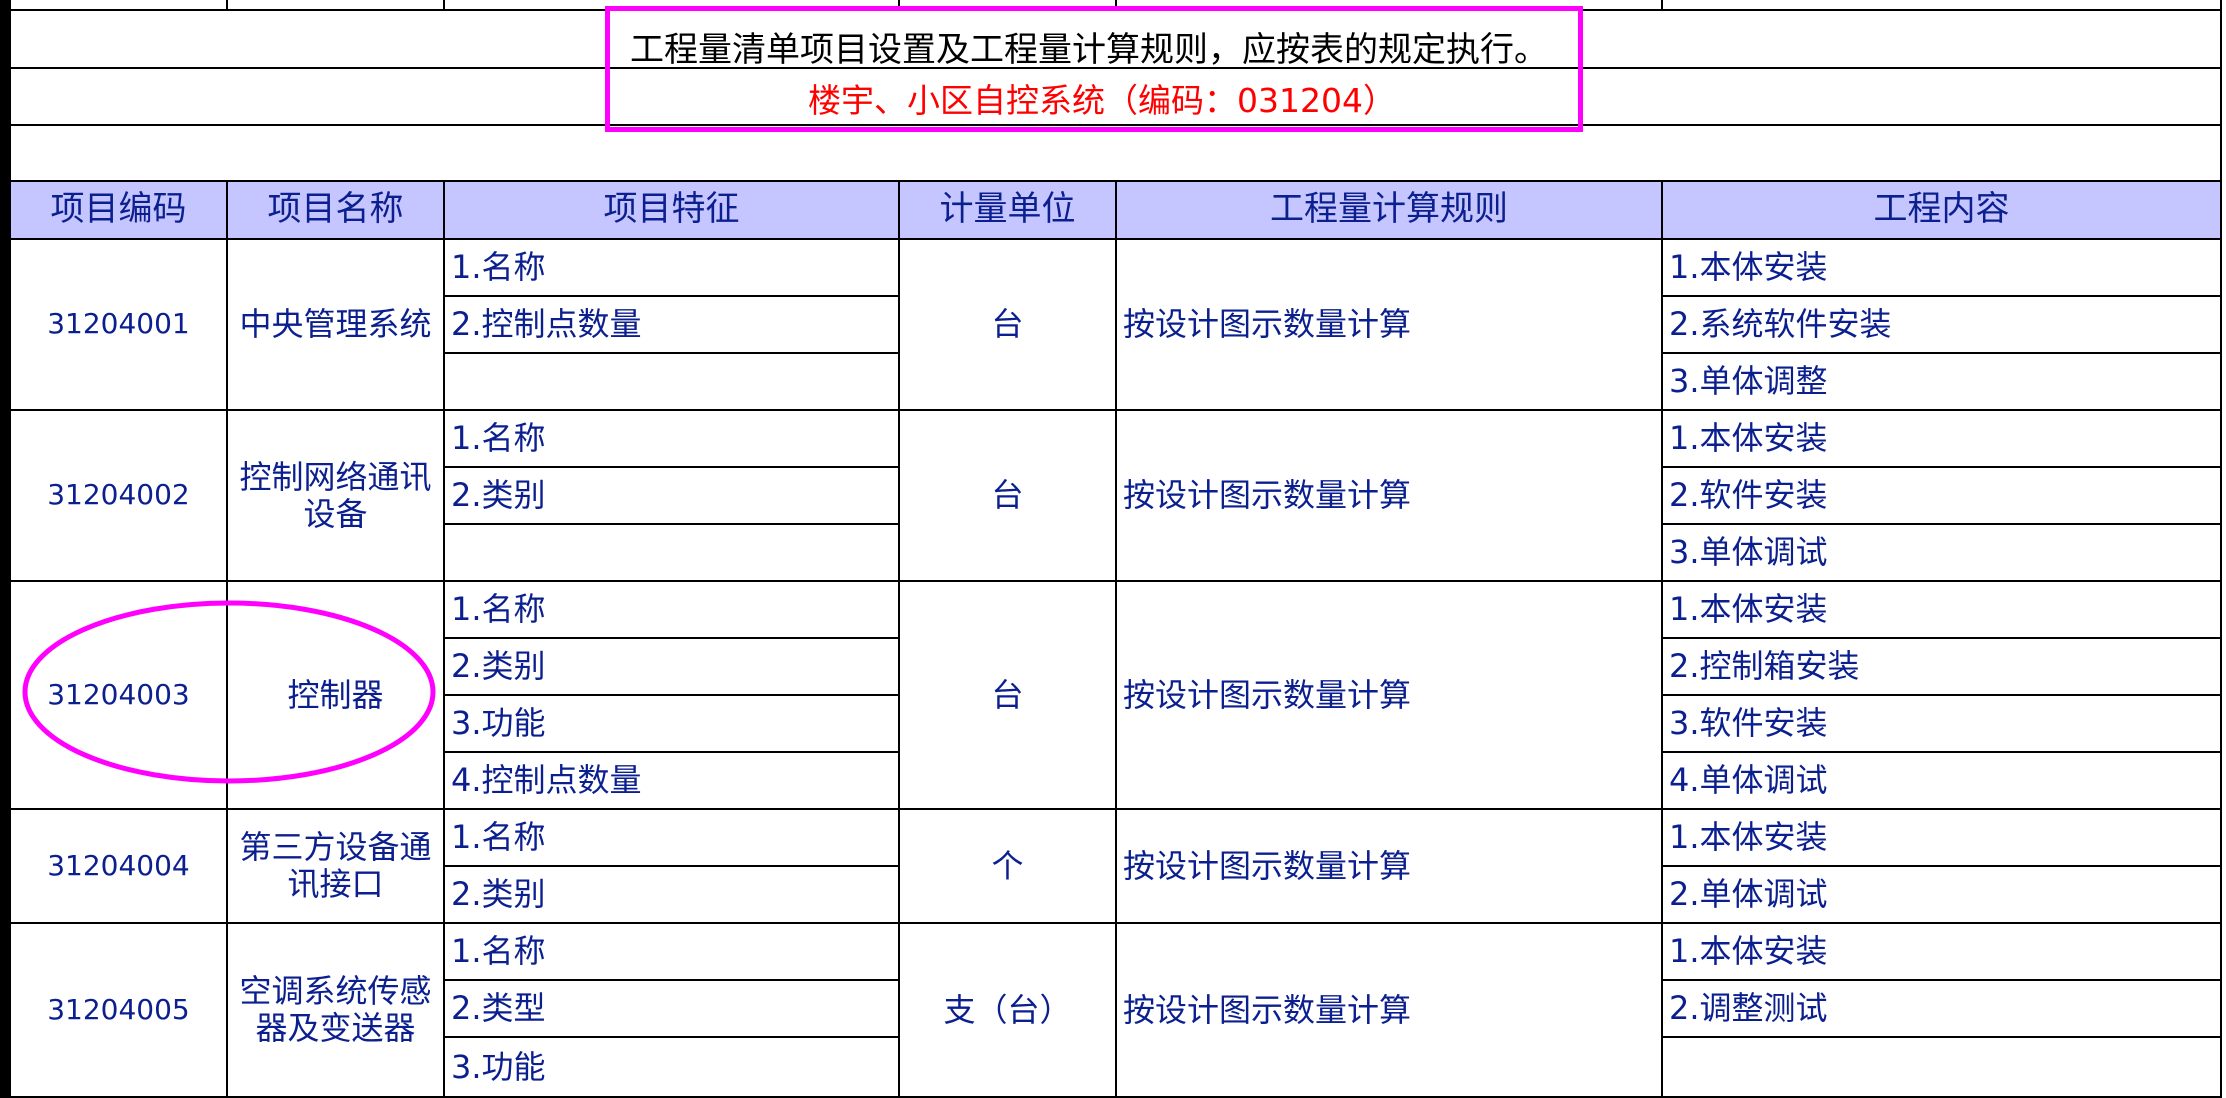 The height and width of the screenshot is (1098, 2226). What do you see at coordinates (1942, 325) in the screenshot?
I see `content-cell: 2.系统软件安装` at bounding box center [1942, 325].